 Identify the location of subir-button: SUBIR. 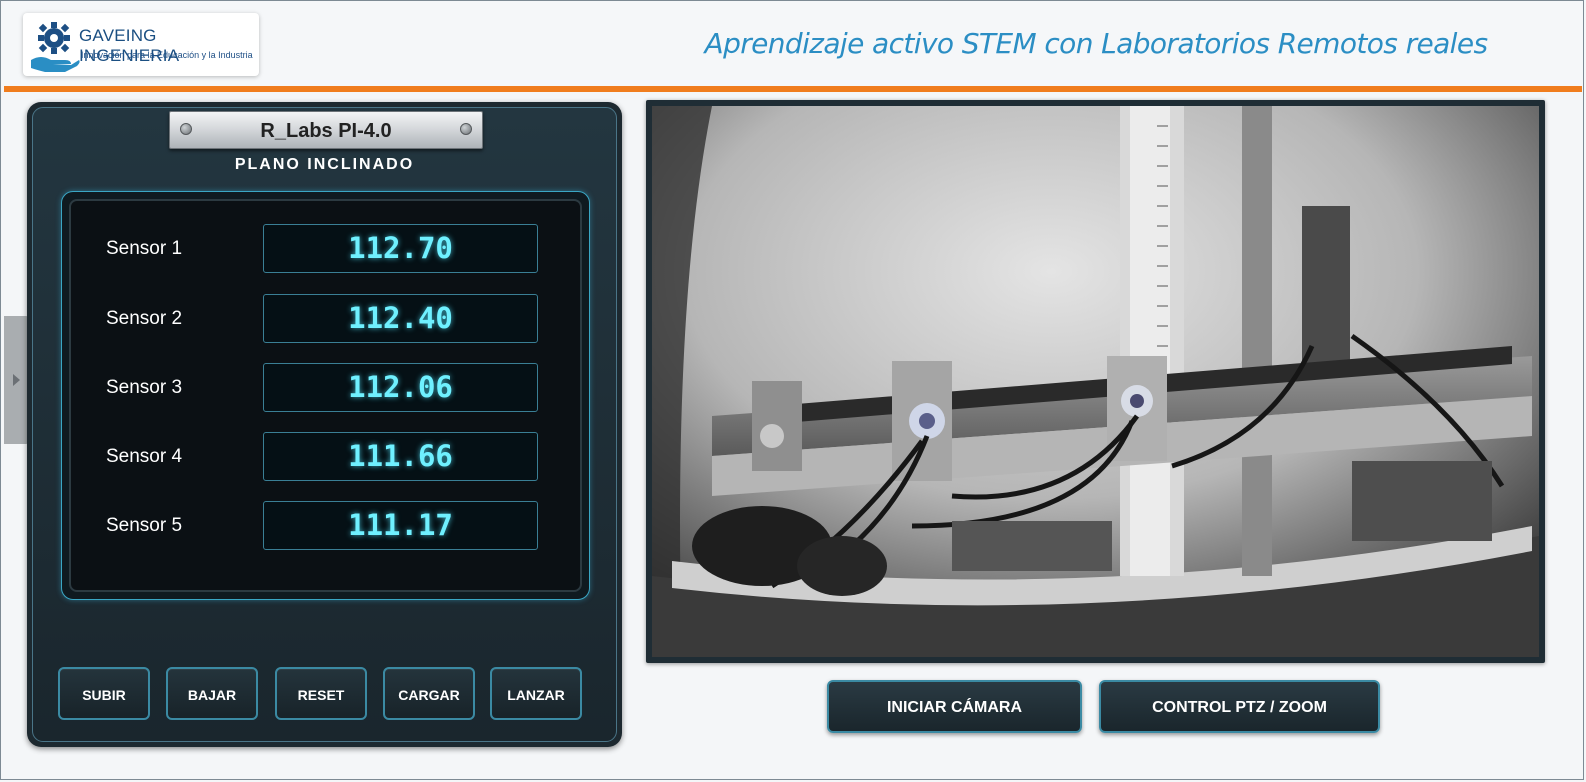
(104, 693).